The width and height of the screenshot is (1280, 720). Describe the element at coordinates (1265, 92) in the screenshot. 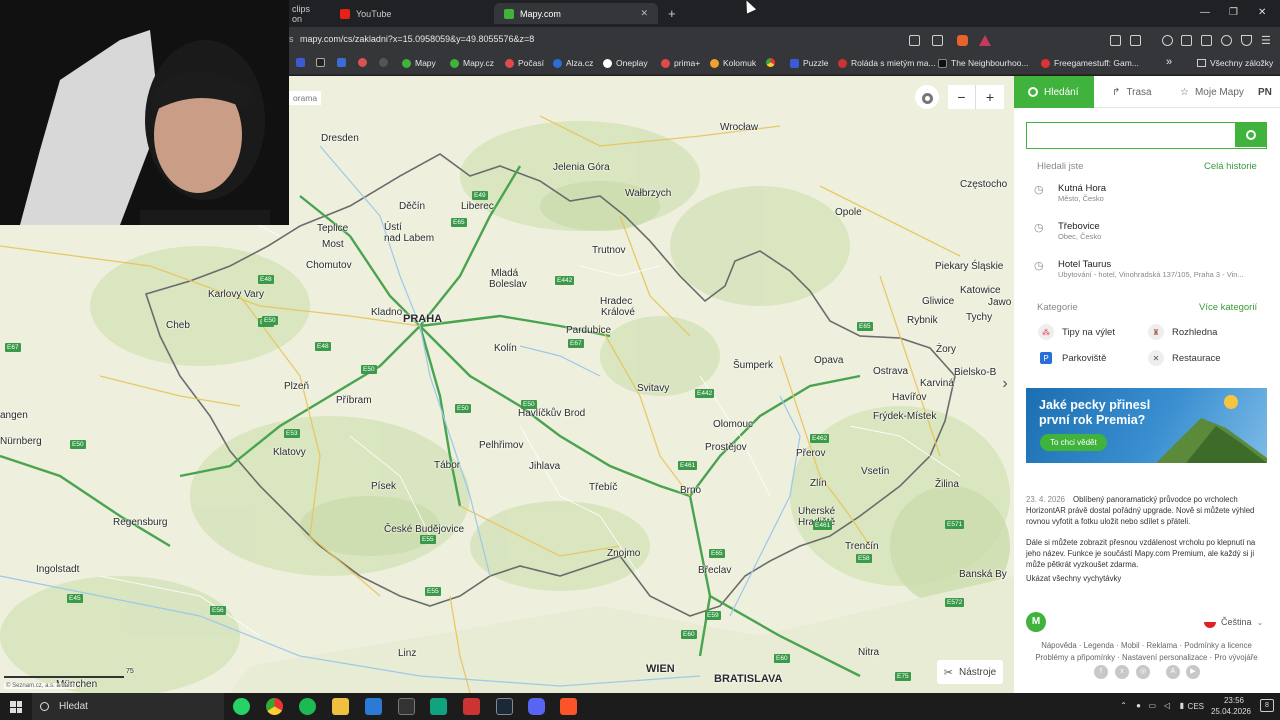

I see `user-avatar: PN` at that location.